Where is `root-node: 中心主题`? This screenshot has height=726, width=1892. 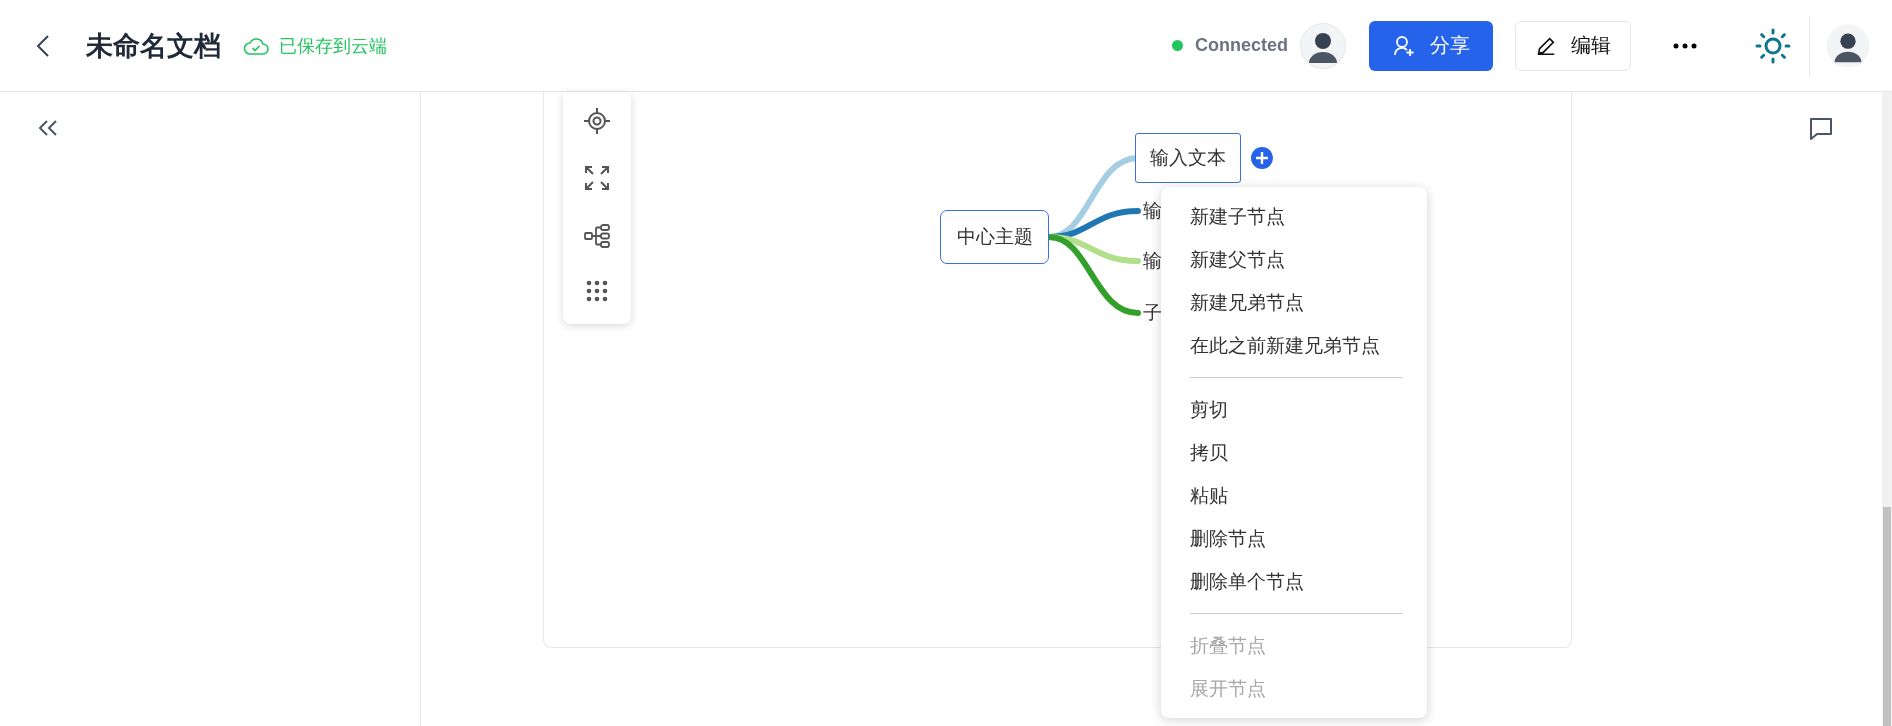
root-node: 中心主题 is located at coordinates (994, 237).